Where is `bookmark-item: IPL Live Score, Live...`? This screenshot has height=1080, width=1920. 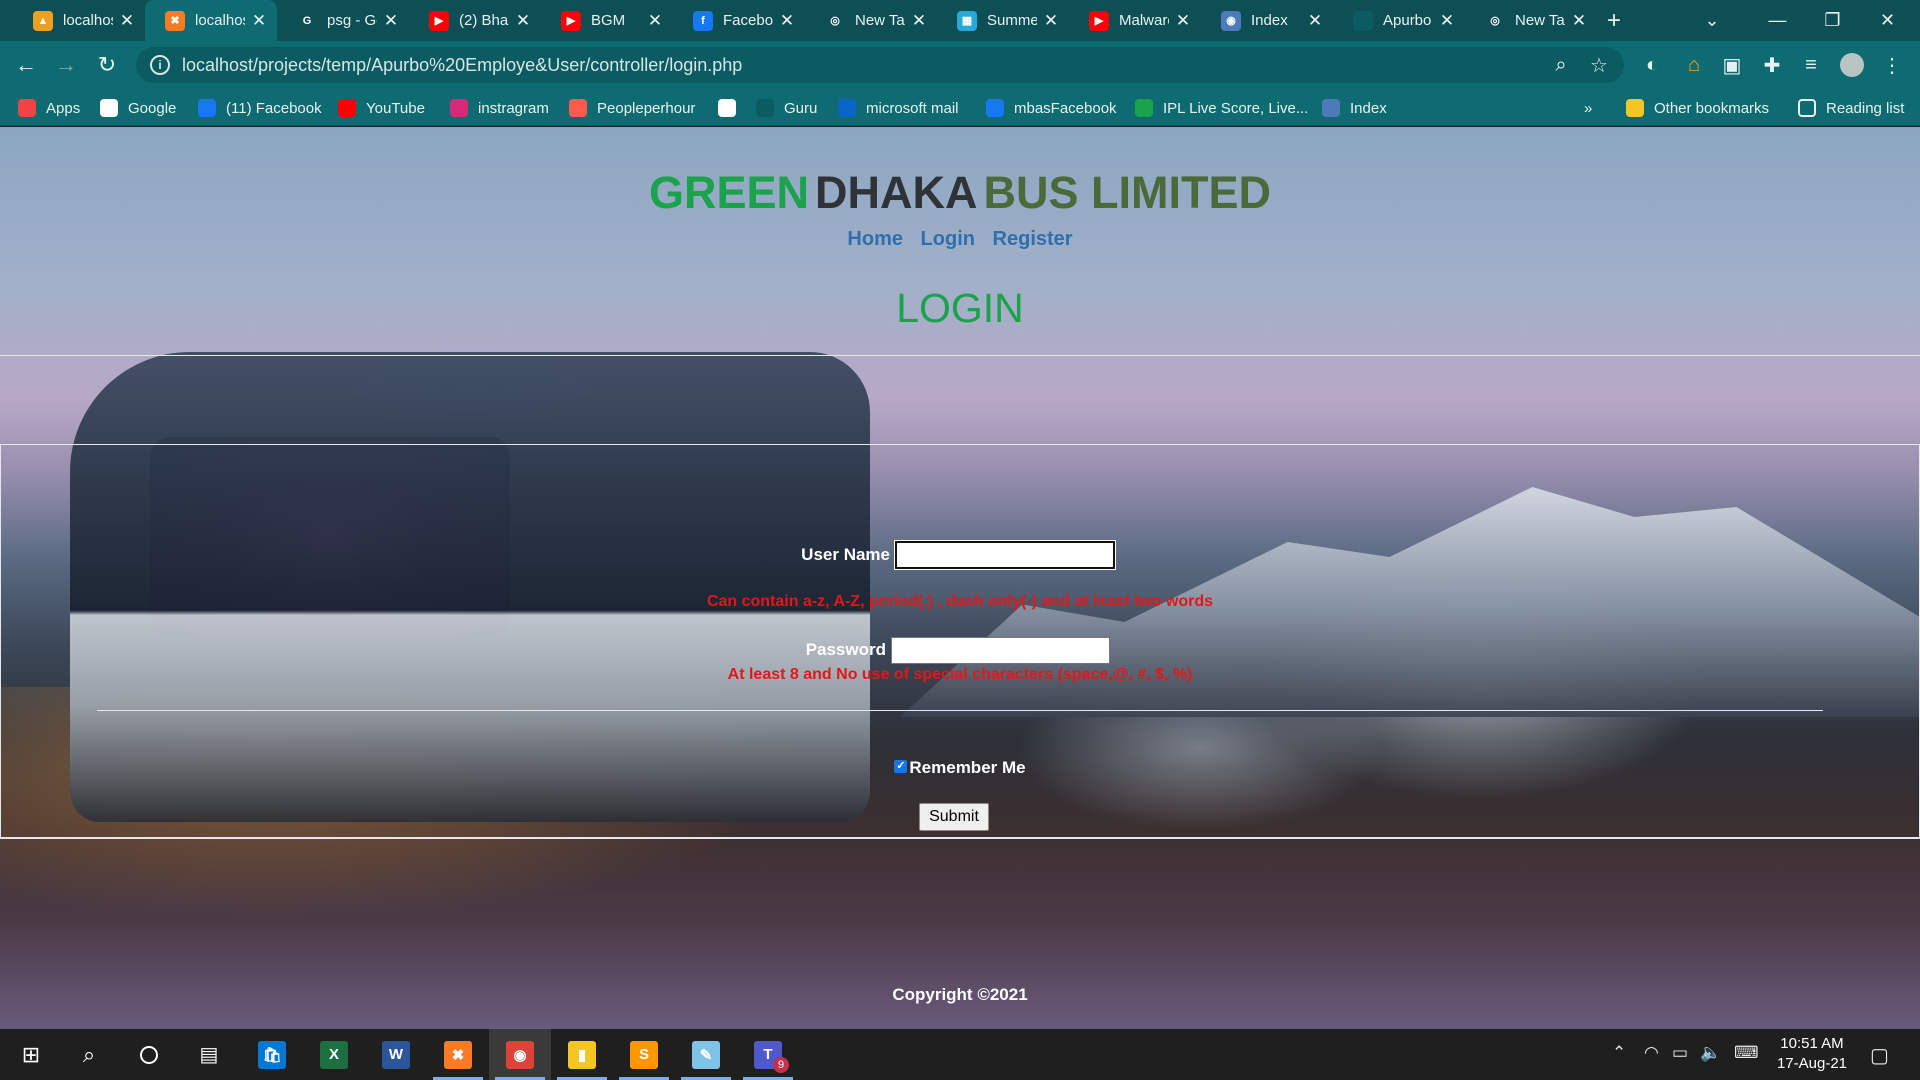 bookmark-item: IPL Live Score, Live... is located at coordinates (1221, 108).